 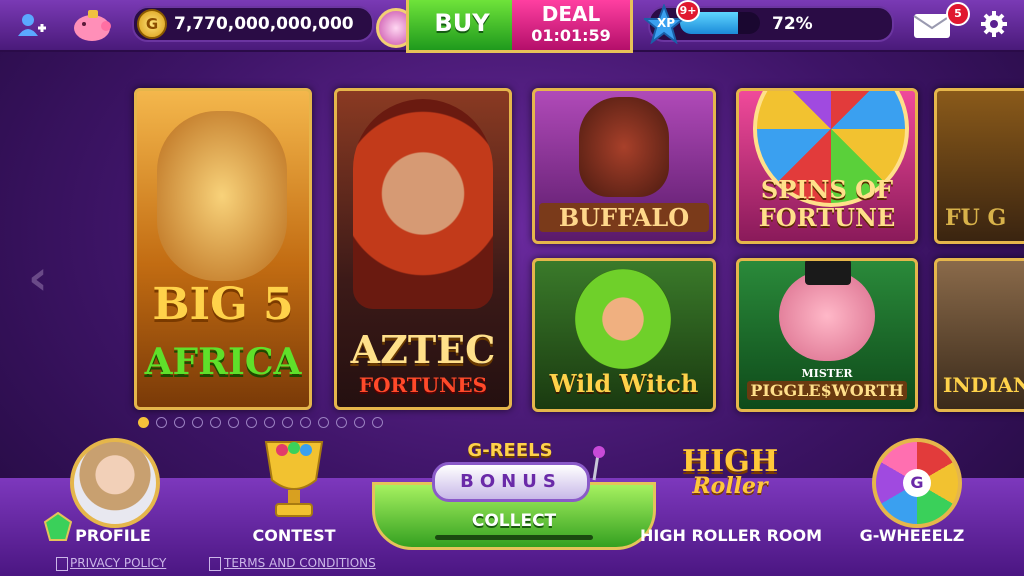 What do you see at coordinates (730, 481) in the screenshot?
I see `high-roller-logo: HIGH Roller` at bounding box center [730, 481].